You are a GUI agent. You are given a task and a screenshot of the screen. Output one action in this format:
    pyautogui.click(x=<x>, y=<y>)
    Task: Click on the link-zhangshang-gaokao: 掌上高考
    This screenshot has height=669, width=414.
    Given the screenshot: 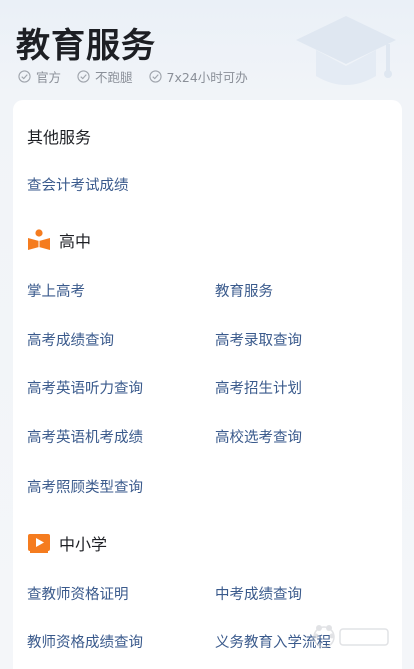 What is the action you would take?
    pyautogui.click(x=56, y=290)
    